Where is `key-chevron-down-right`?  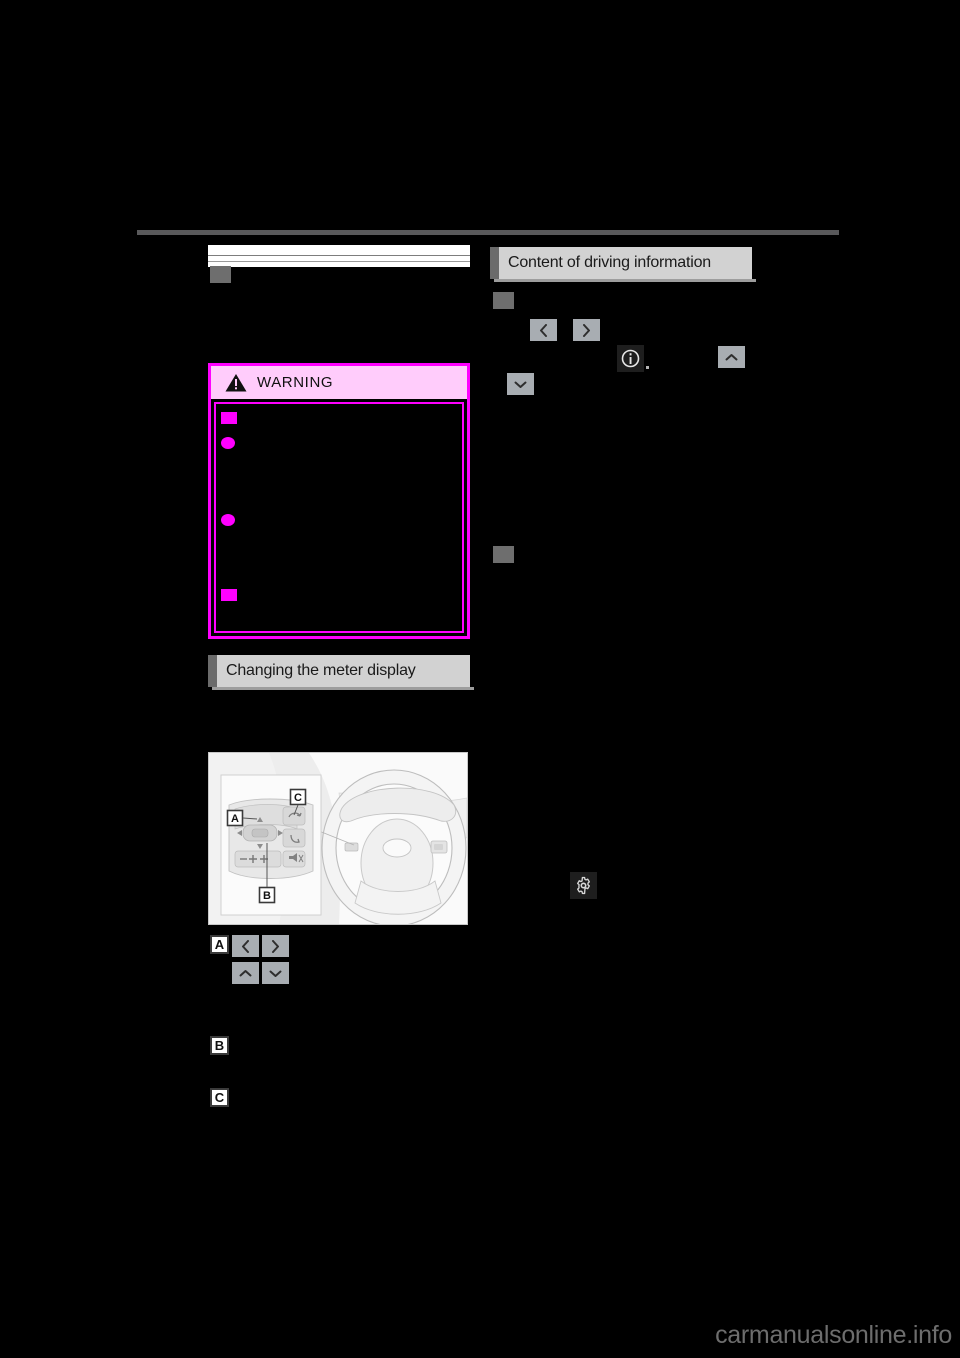 key-chevron-down-right is located at coordinates (520, 384).